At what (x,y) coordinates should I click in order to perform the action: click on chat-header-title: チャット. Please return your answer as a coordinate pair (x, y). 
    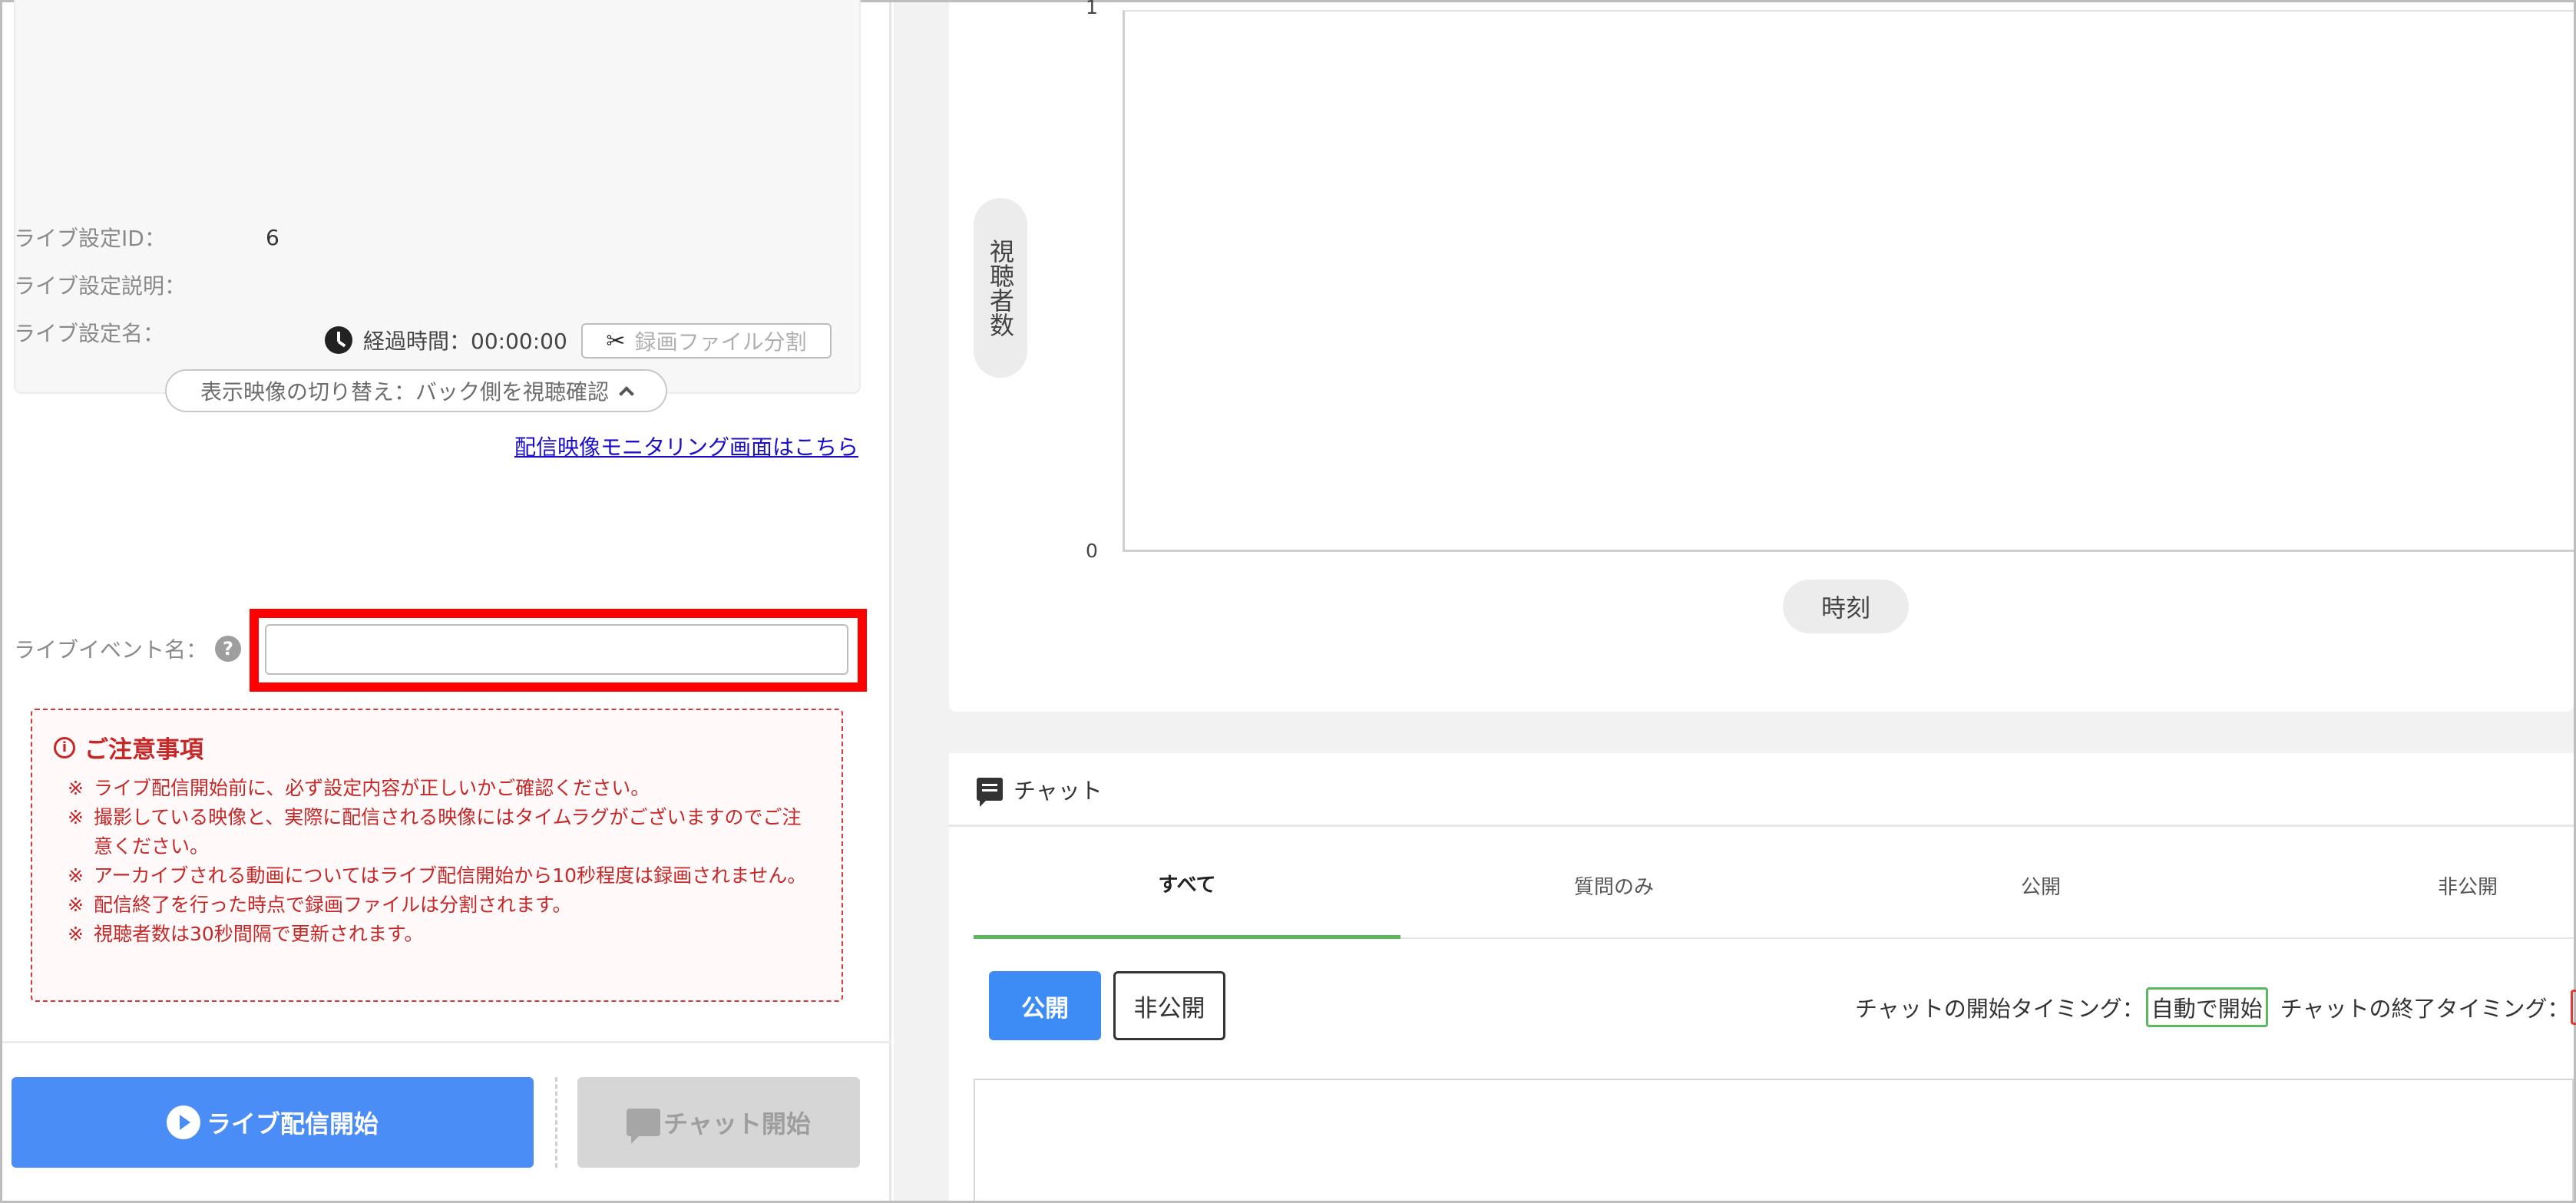
    Looking at the image, I should click on (1058, 790).